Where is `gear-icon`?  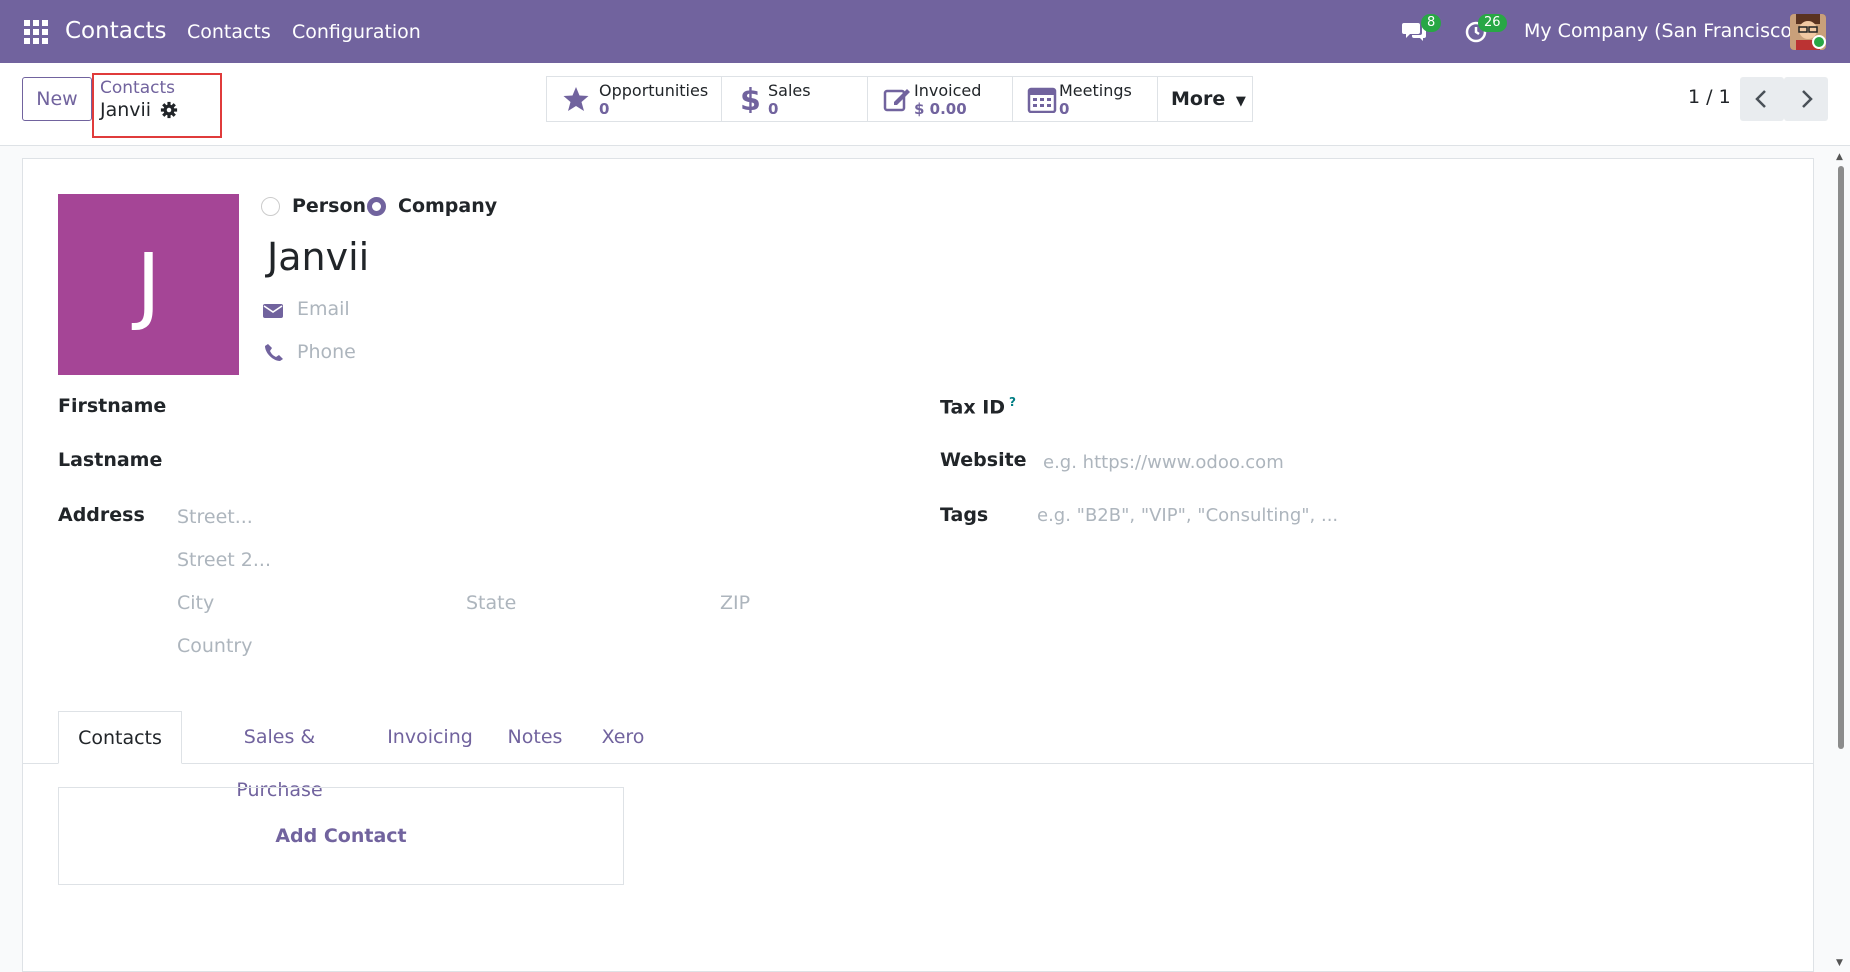
gear-icon is located at coordinates (169, 110).